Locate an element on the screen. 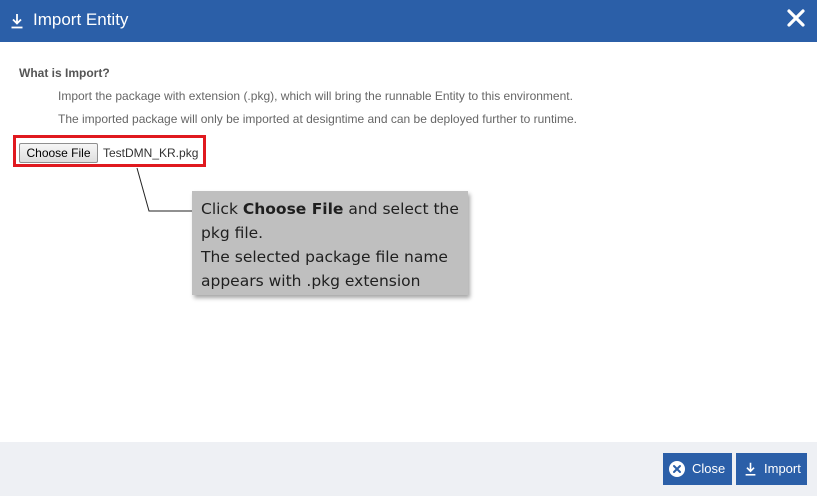 This screenshot has height=496, width=817. close-button: Close is located at coordinates (697, 469).